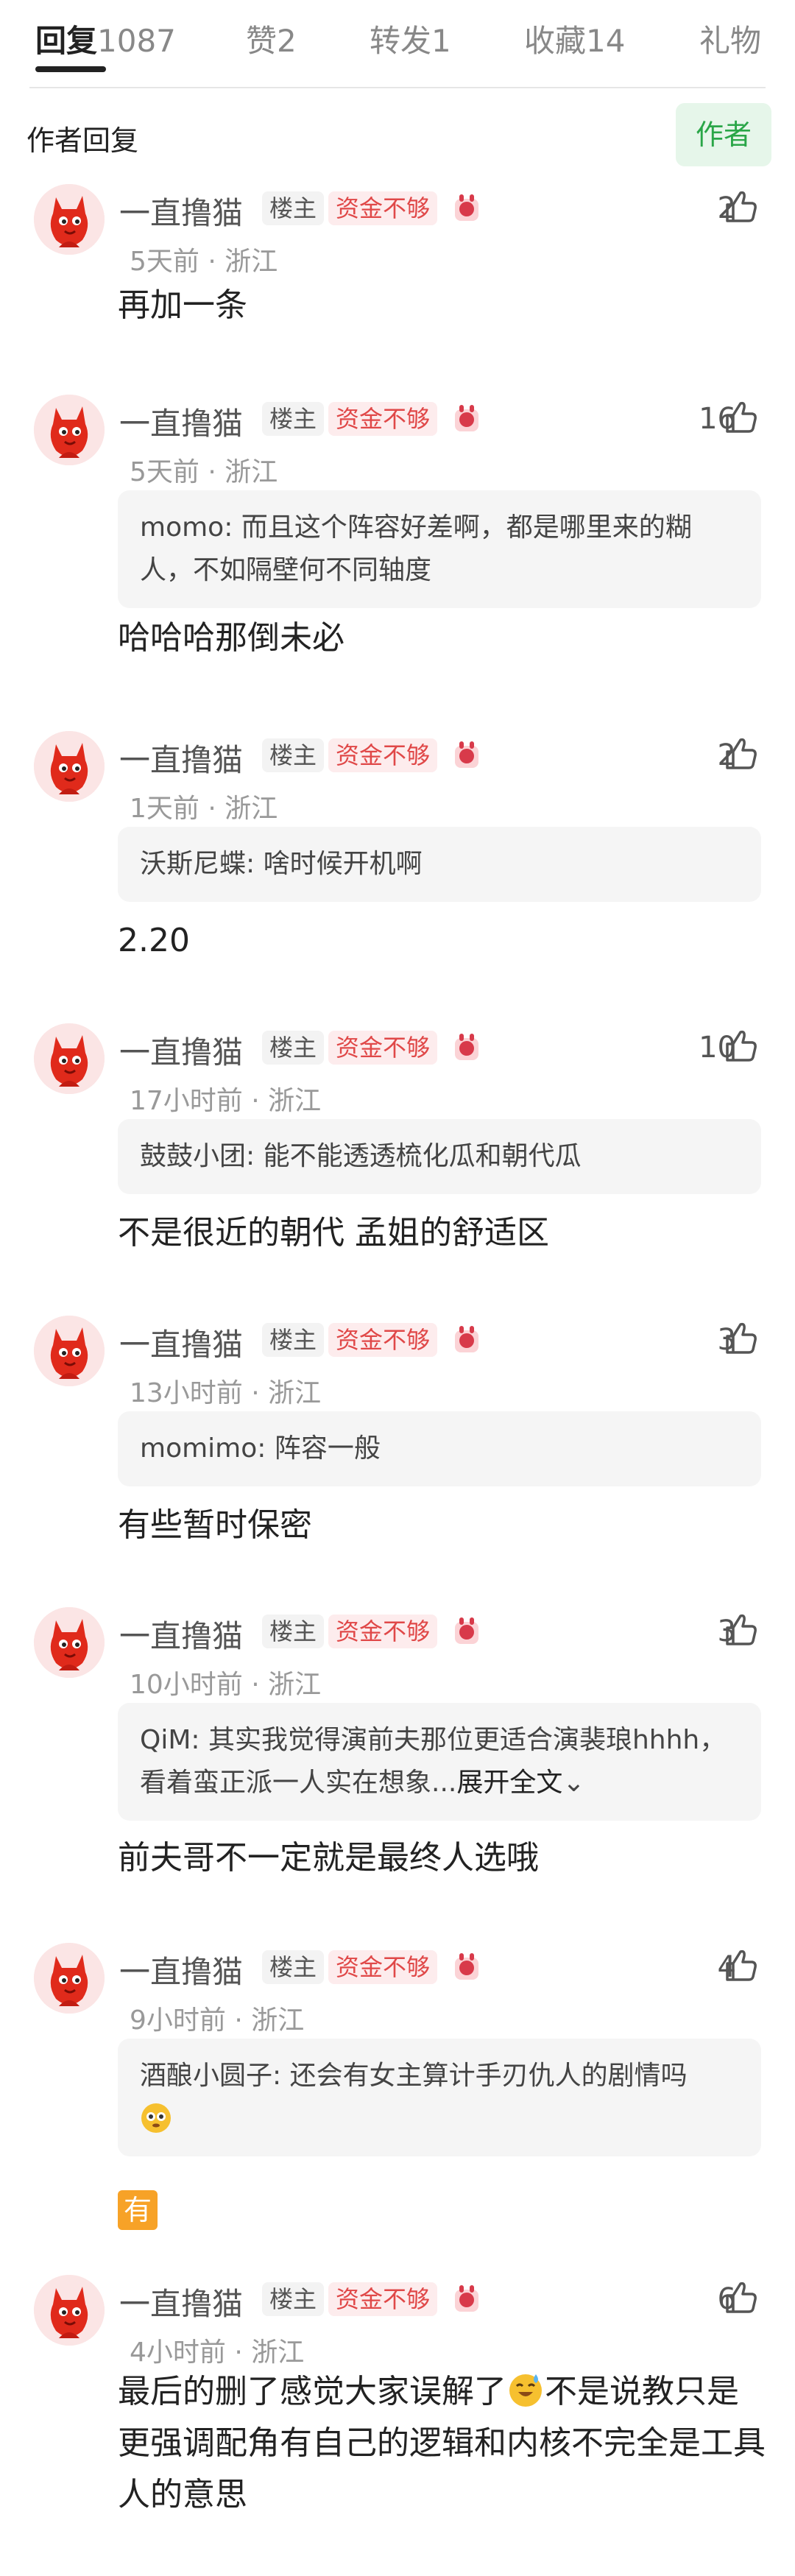  Describe the element at coordinates (206, 2076) in the screenshot. I see `quote-user: 酒酿小圆子` at that location.